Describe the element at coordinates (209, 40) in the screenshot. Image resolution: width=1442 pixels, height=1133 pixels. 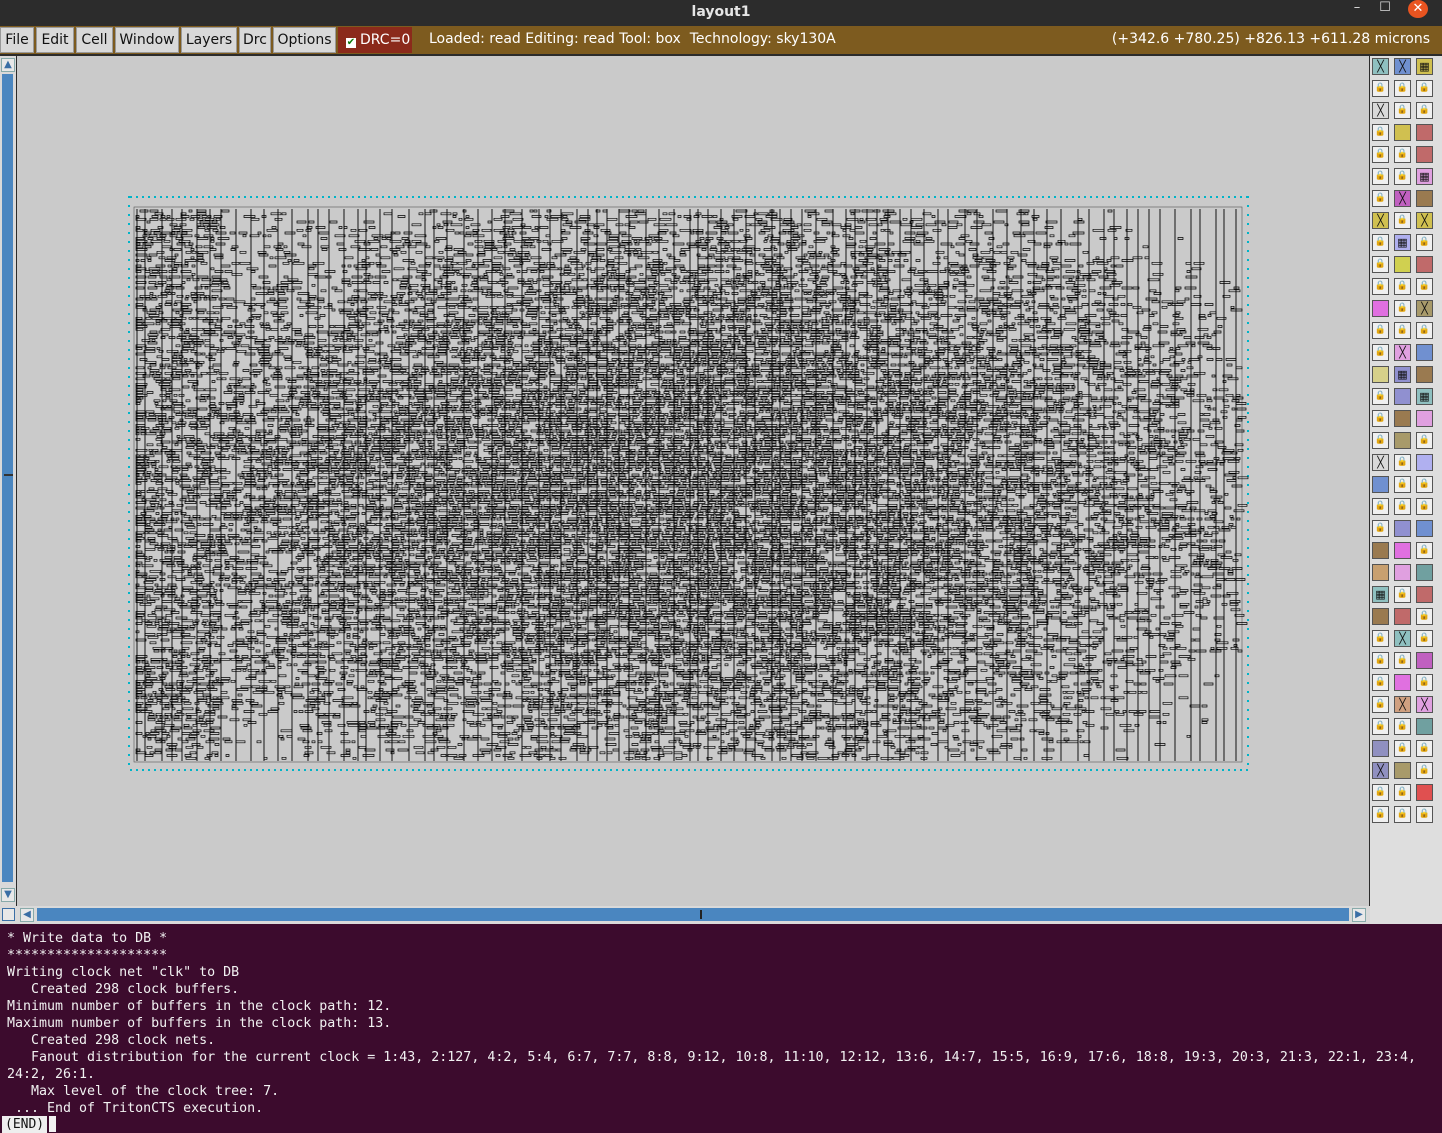
I see `menu-layers: Layers` at that location.